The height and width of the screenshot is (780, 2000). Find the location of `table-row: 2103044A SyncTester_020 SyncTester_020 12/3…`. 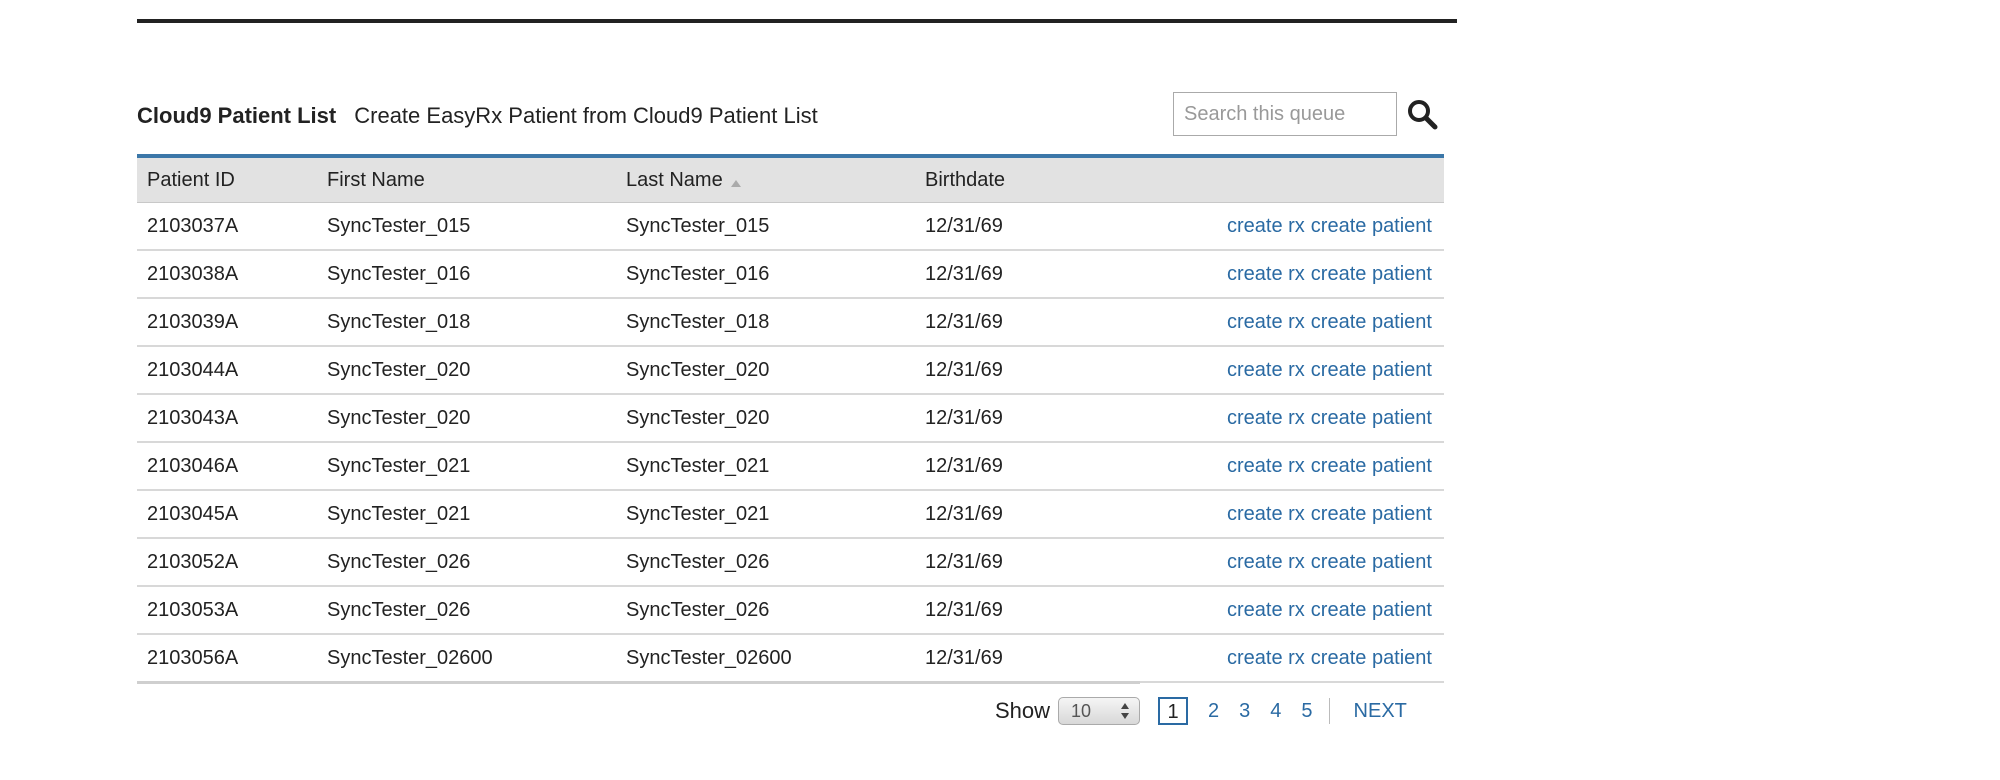

table-row: 2103044A SyncTester_020 SyncTester_020 12/3… is located at coordinates (790, 371).